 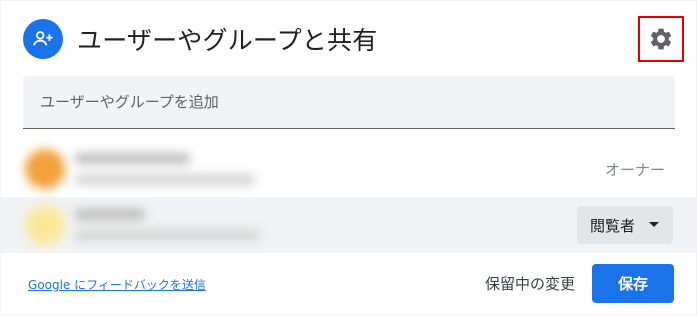 What do you see at coordinates (634, 170) in the screenshot?
I see `owner-role-label: オーナー` at bounding box center [634, 170].